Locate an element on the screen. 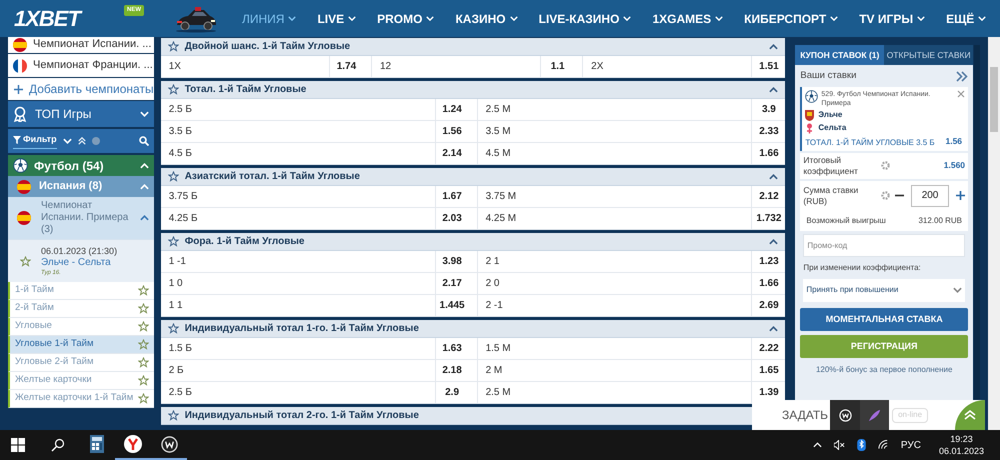  calculator-icon is located at coordinates (97, 444).